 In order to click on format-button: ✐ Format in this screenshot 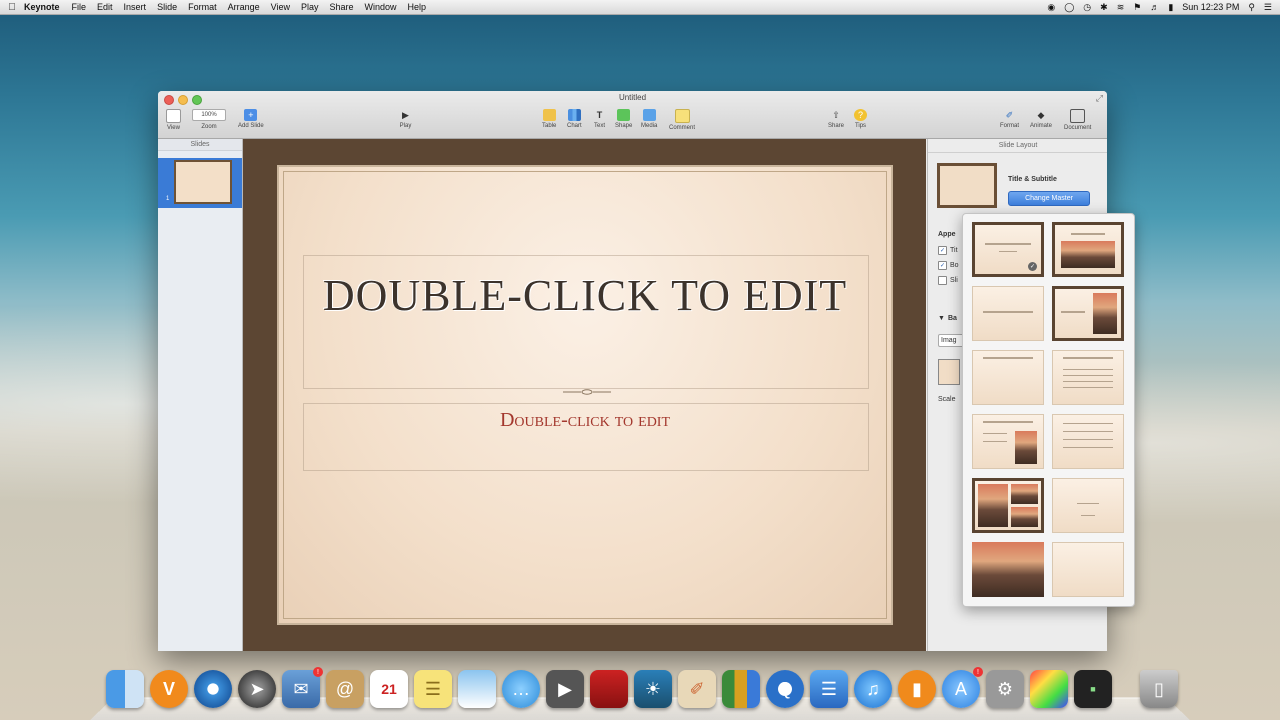, I will do `click(1009, 119)`.